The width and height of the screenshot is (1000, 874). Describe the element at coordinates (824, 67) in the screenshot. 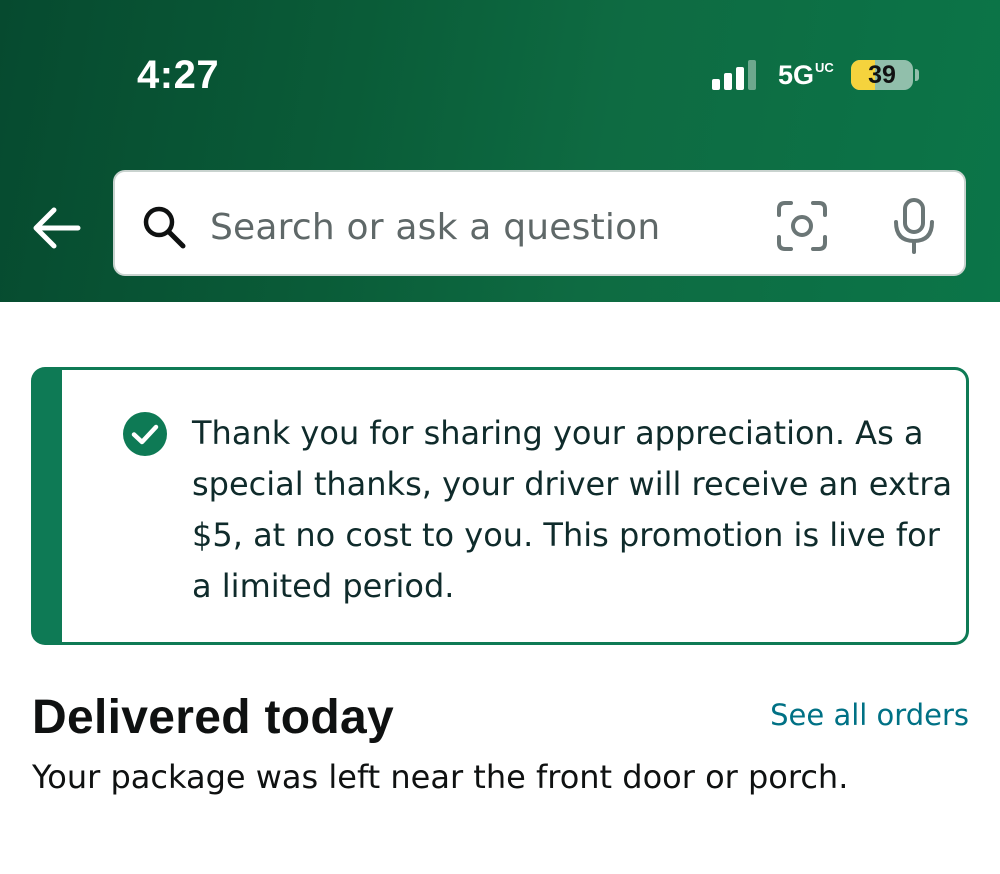

I see `network-badge: UC` at that location.